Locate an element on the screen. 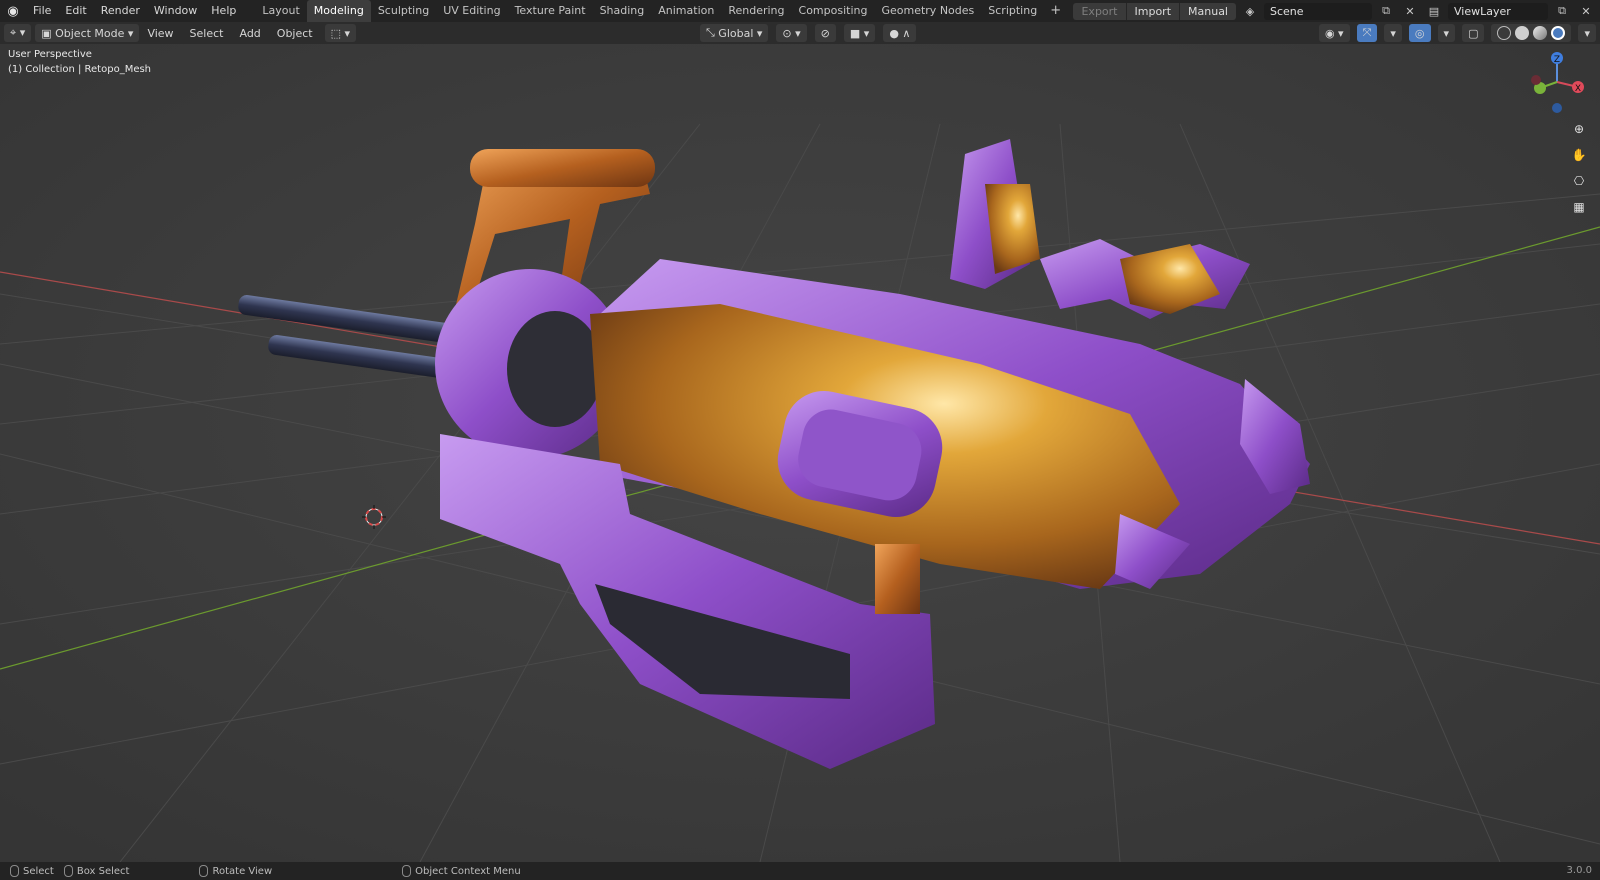  snap-toggle-icon: ⊘ is located at coordinates (825, 33).